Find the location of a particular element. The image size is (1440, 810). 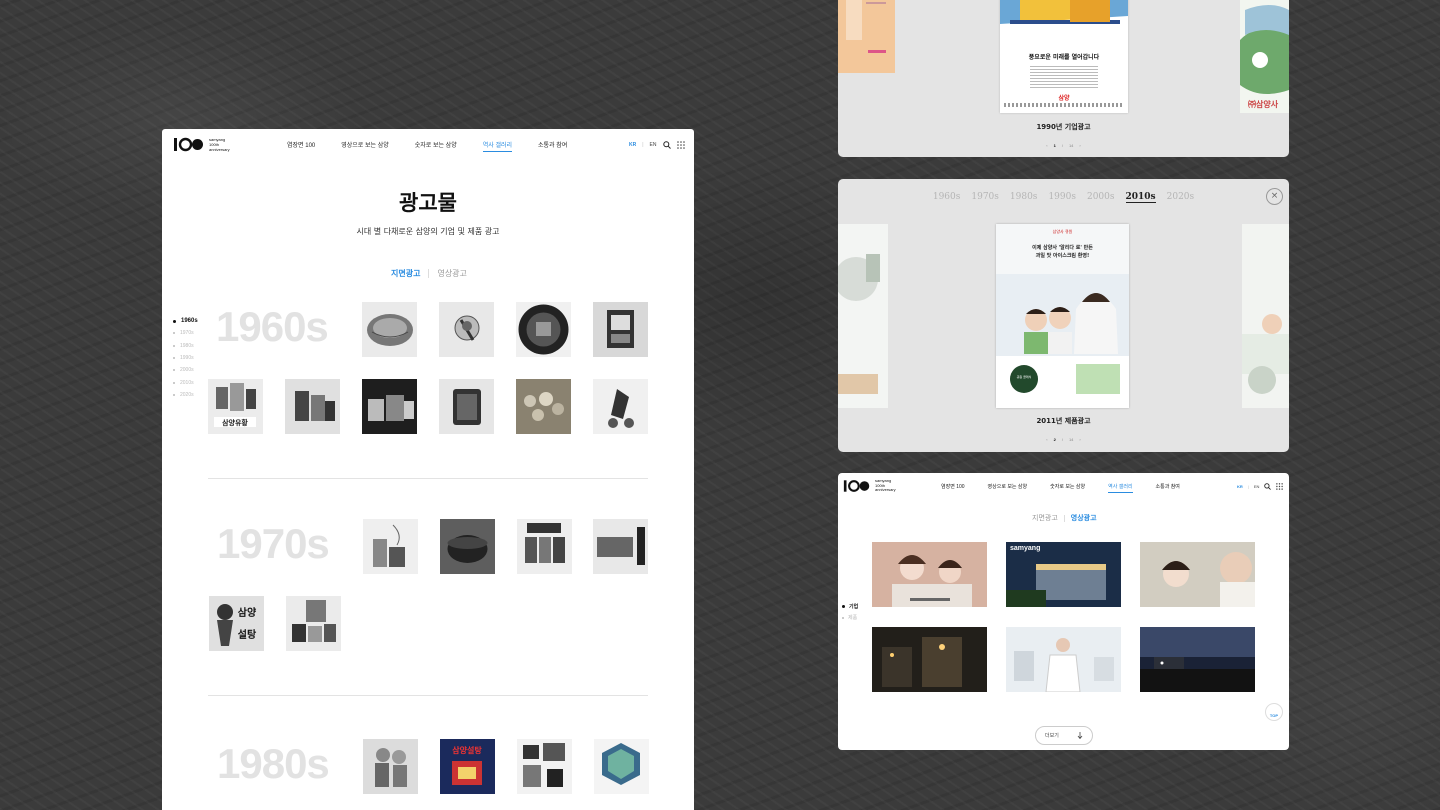

scroll-top-button: TOP is located at coordinates (1274, 712).